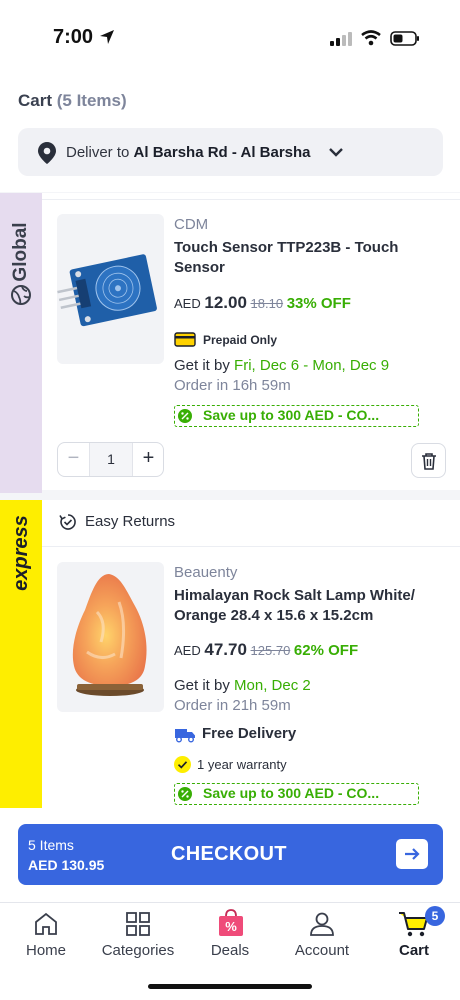 This screenshot has width=460, height=1000. What do you see at coordinates (322, 937) in the screenshot?
I see `tab-account: Account` at bounding box center [322, 937].